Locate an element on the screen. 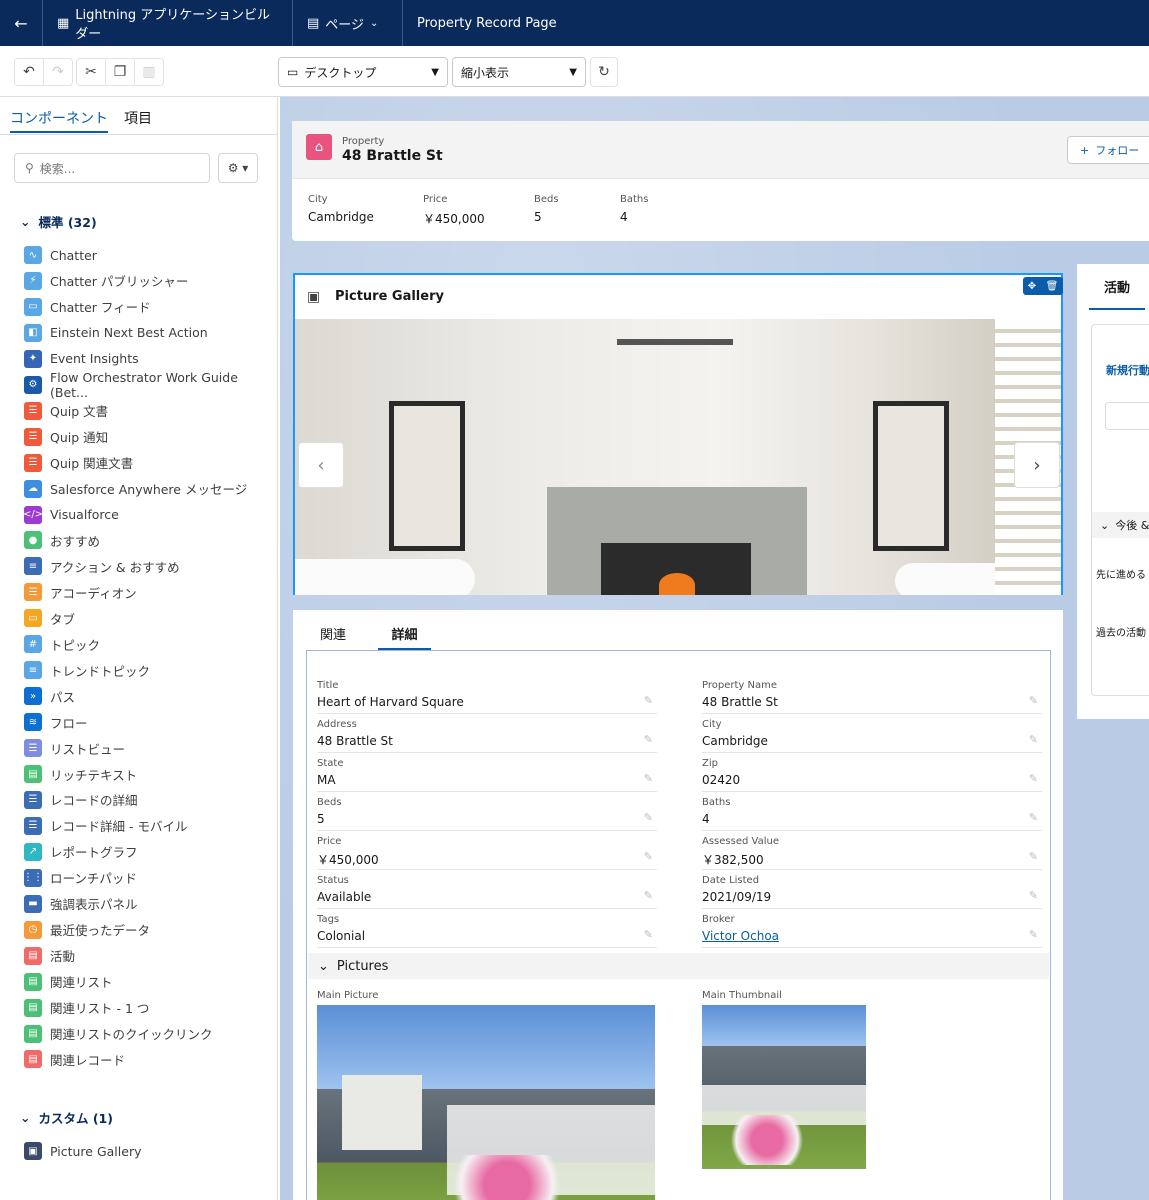 This screenshot has width=1149, height=1200. component-item: ▭ Chatter フィード is located at coordinates (87, 307).